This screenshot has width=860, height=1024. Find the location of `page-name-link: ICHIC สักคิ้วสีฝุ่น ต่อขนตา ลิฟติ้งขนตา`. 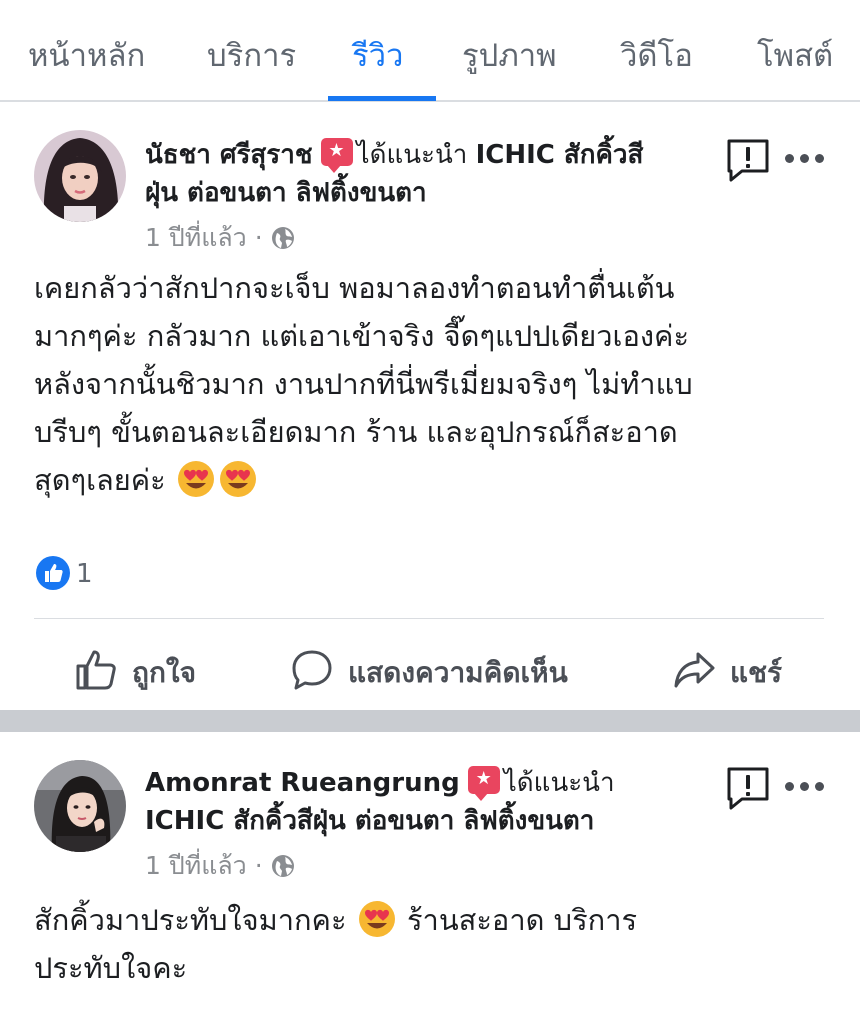

page-name-link: ICHIC สักคิ้วสีฝุ่น ต่อขนตา ลิฟติ้งขนตา is located at coordinates (369, 821).